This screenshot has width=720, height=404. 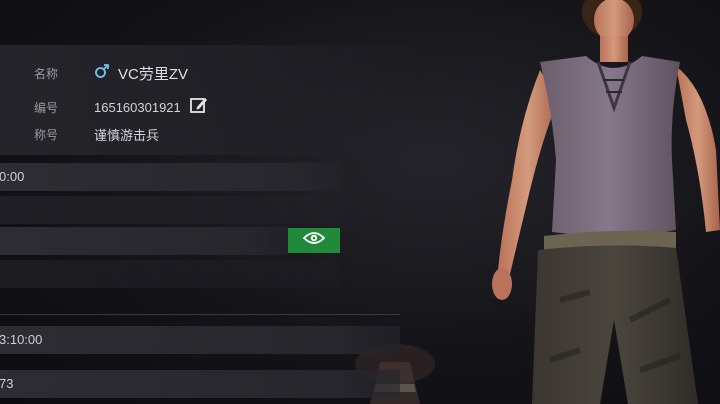 I want to click on info-bar-6-value: 73, so click(x=7, y=383).